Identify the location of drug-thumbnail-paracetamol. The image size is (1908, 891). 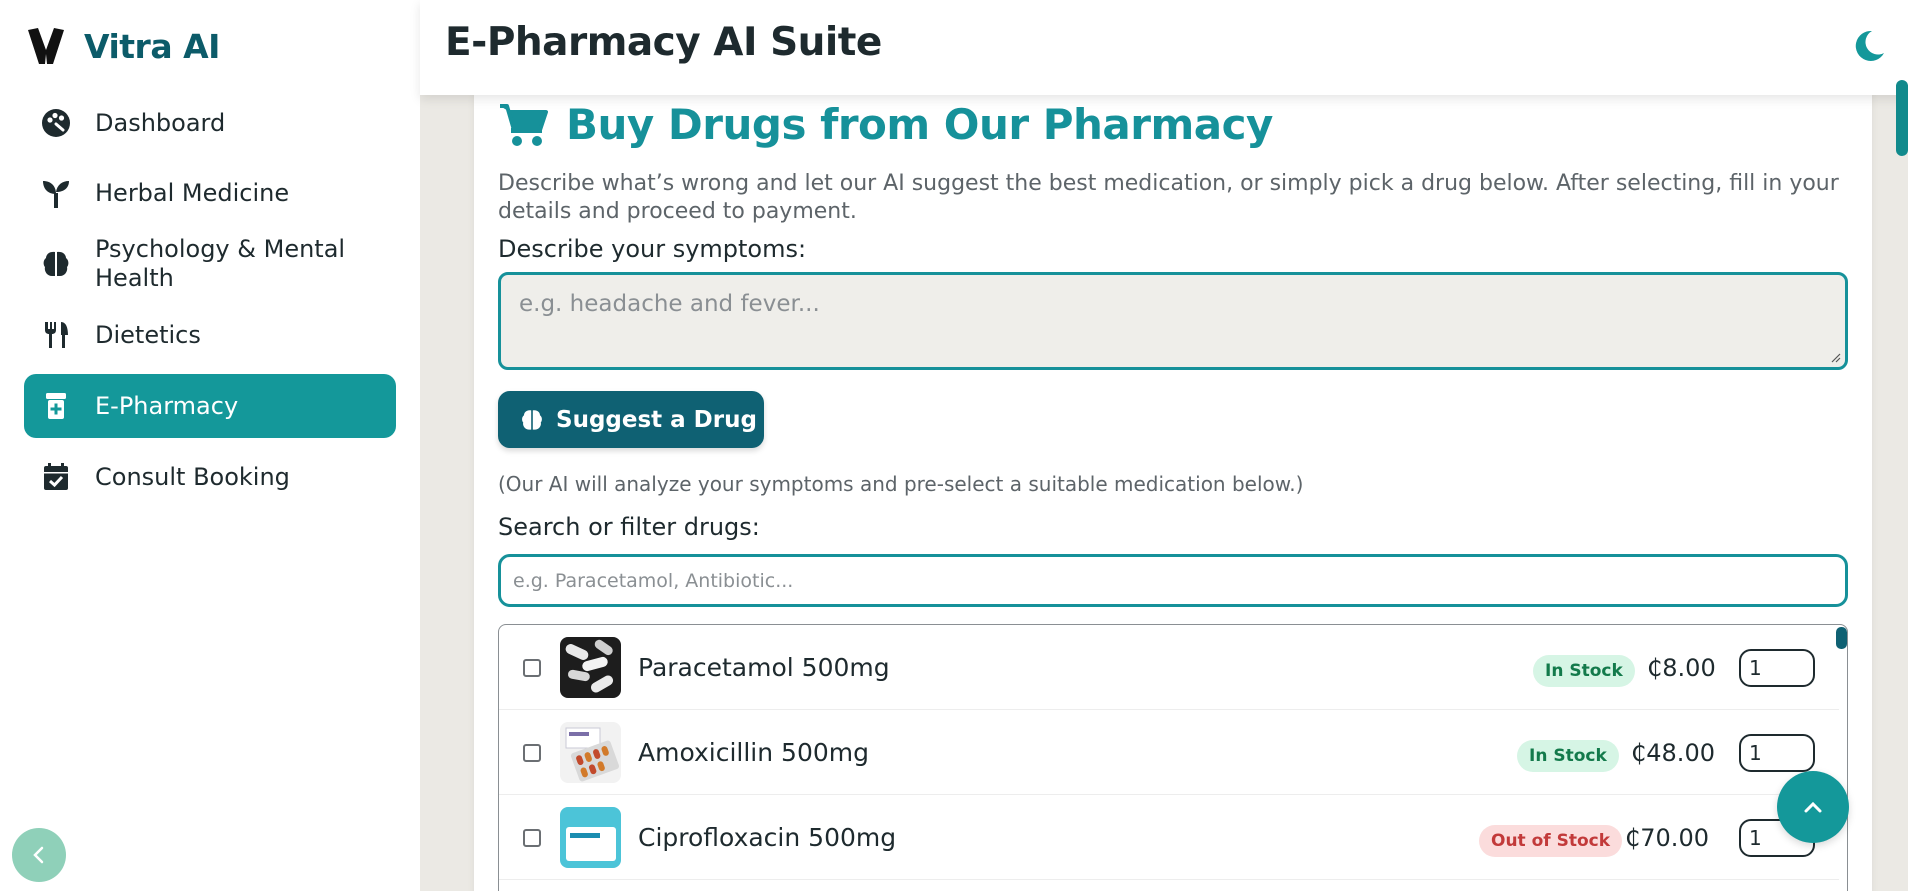
(590, 667).